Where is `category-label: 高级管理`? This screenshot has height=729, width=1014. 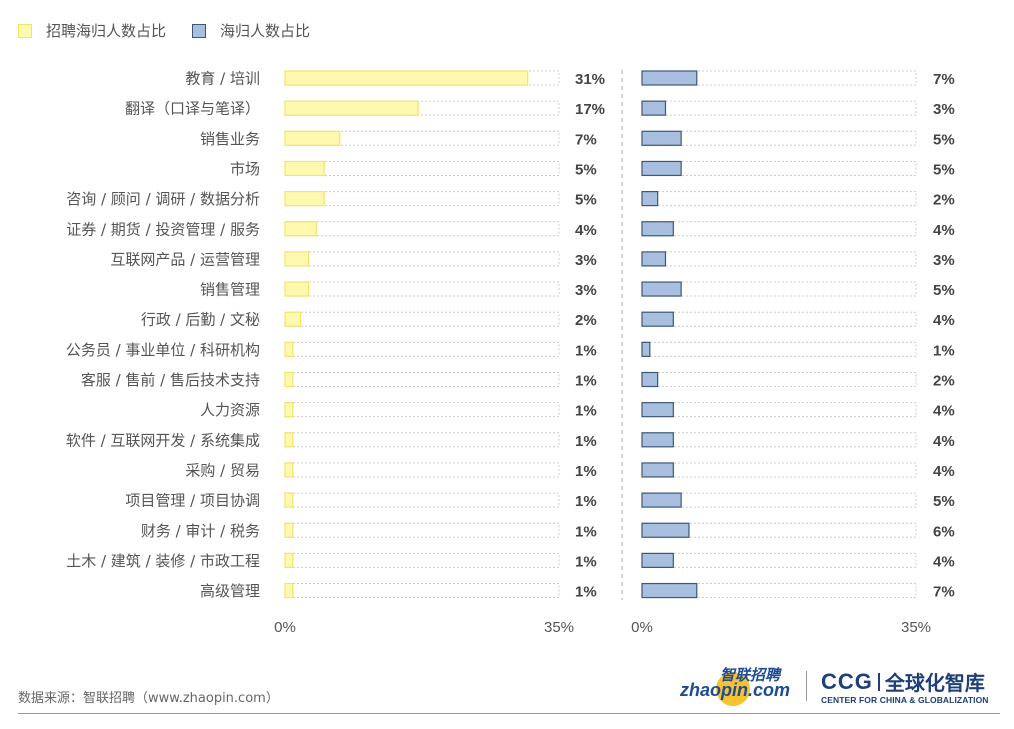
category-label: 高级管理 is located at coordinates (230, 591).